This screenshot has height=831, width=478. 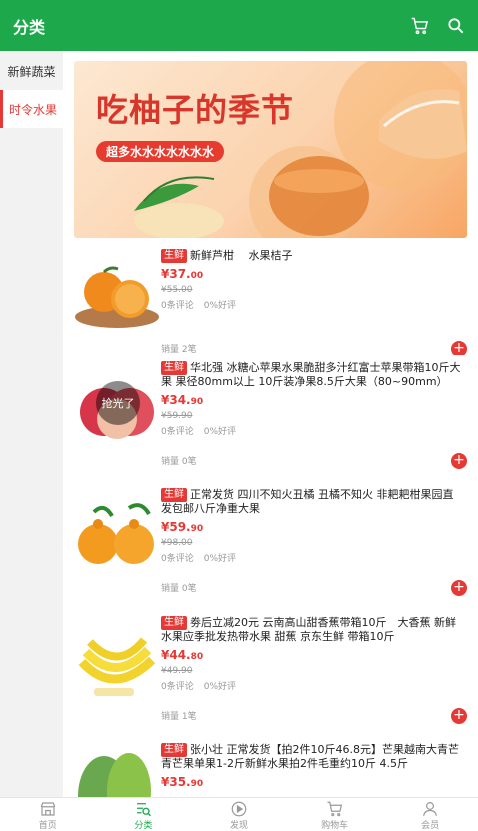 I want to click on product-price: ¥44.80, so click(x=182, y=655).